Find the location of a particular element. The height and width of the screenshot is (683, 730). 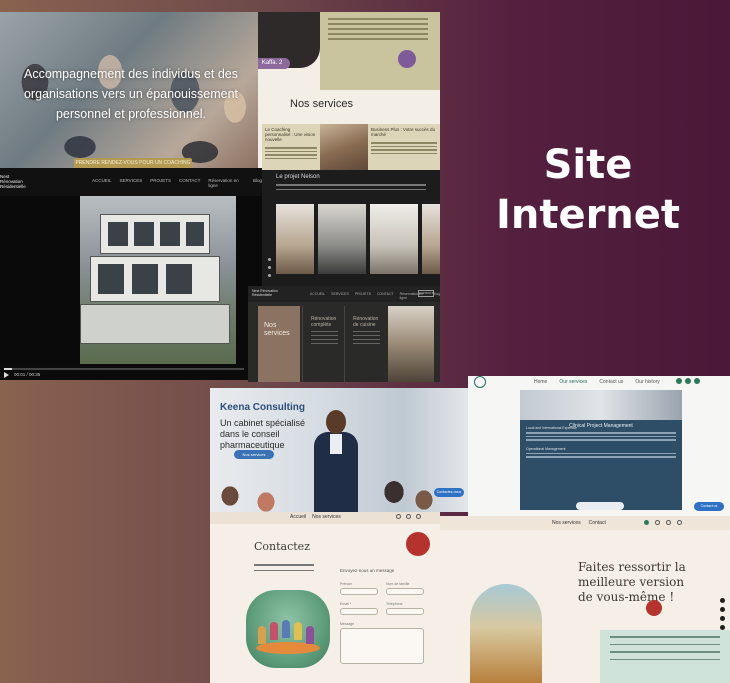

arch-menu-item: PROJETS is located at coordinates (160, 183).